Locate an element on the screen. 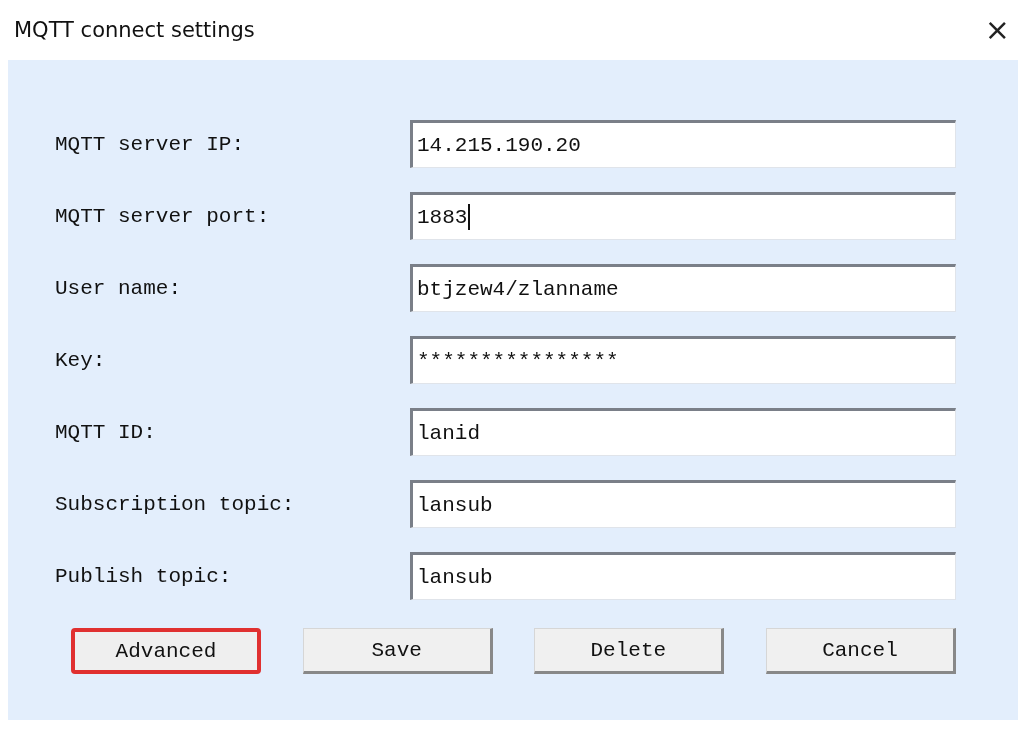 Image resolution: width=1026 pixels, height=734 pixels. close-button: × is located at coordinates (997, 30).